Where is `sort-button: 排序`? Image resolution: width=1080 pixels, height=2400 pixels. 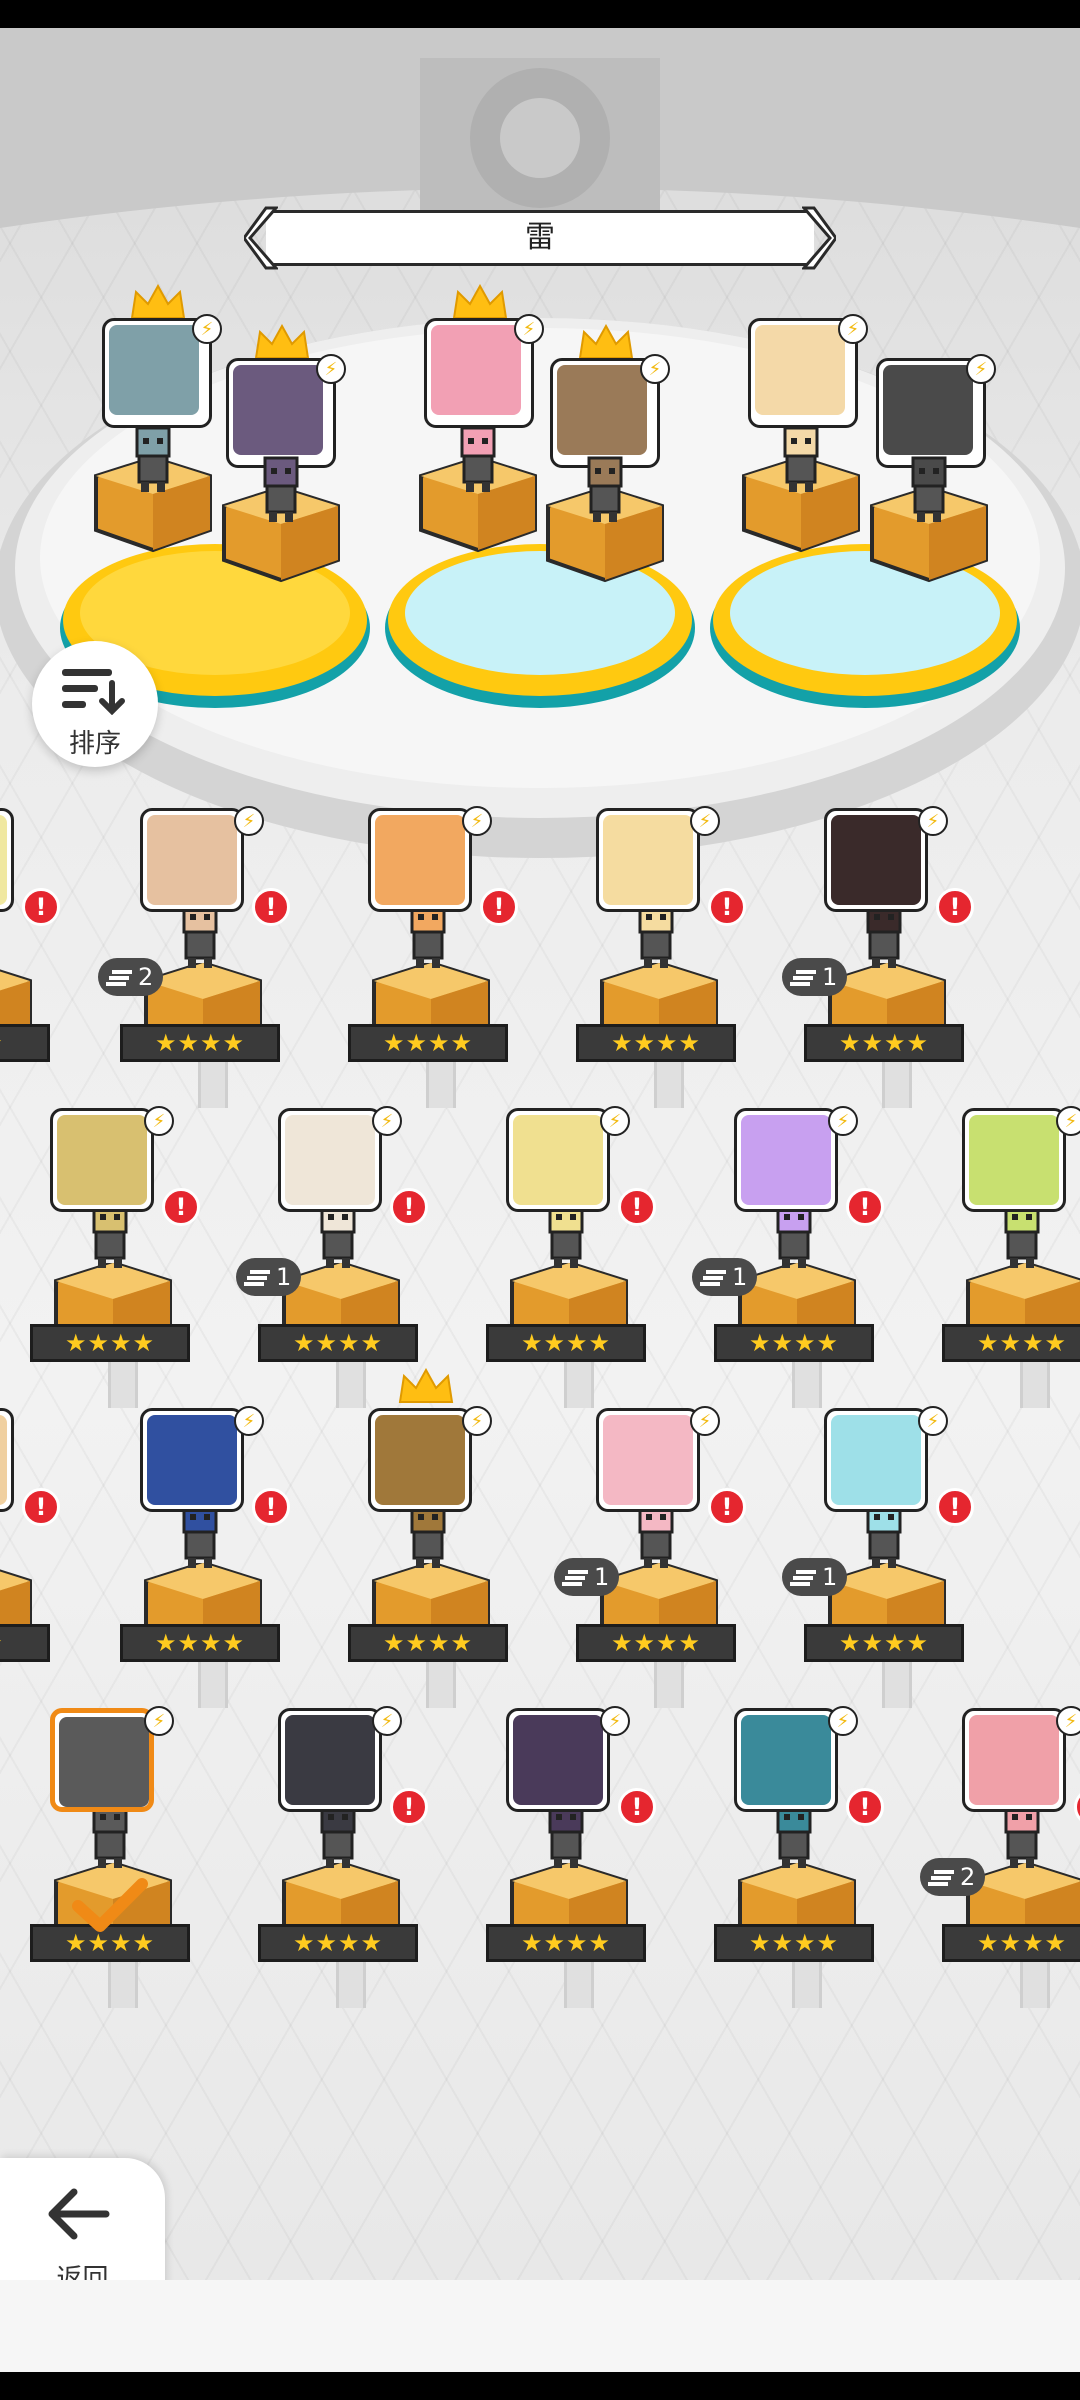
sort-button: 排序 is located at coordinates (95, 704).